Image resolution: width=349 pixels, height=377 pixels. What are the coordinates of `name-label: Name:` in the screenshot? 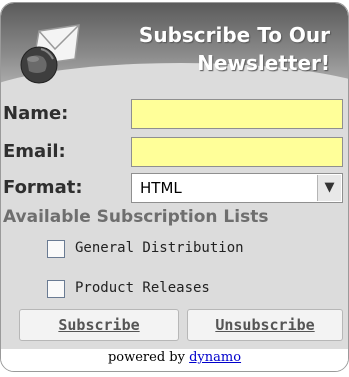 It's located at (36, 113).